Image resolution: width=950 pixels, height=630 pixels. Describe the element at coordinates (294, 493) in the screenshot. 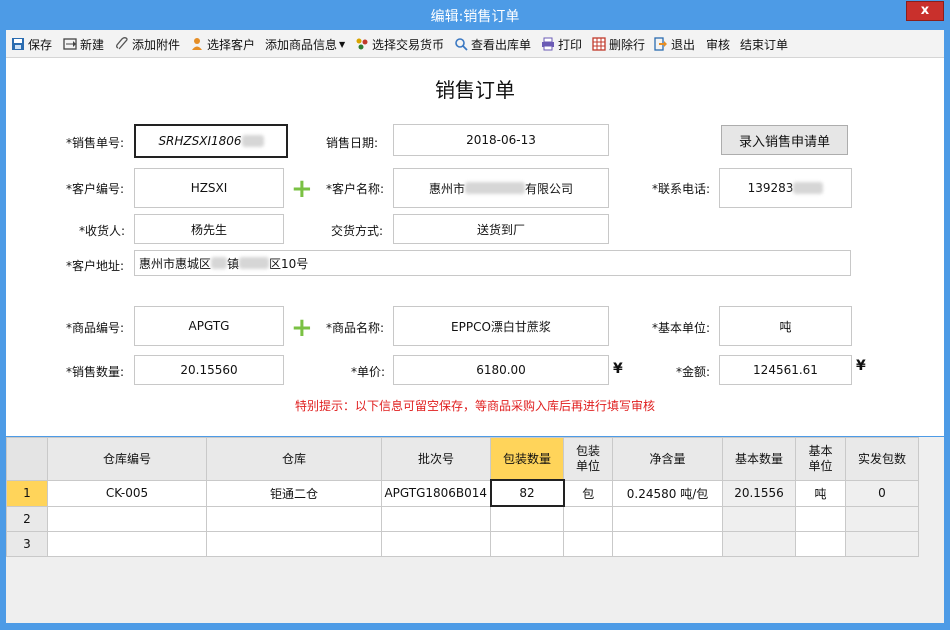

I see `grid-cell: 钜通二仓` at that location.